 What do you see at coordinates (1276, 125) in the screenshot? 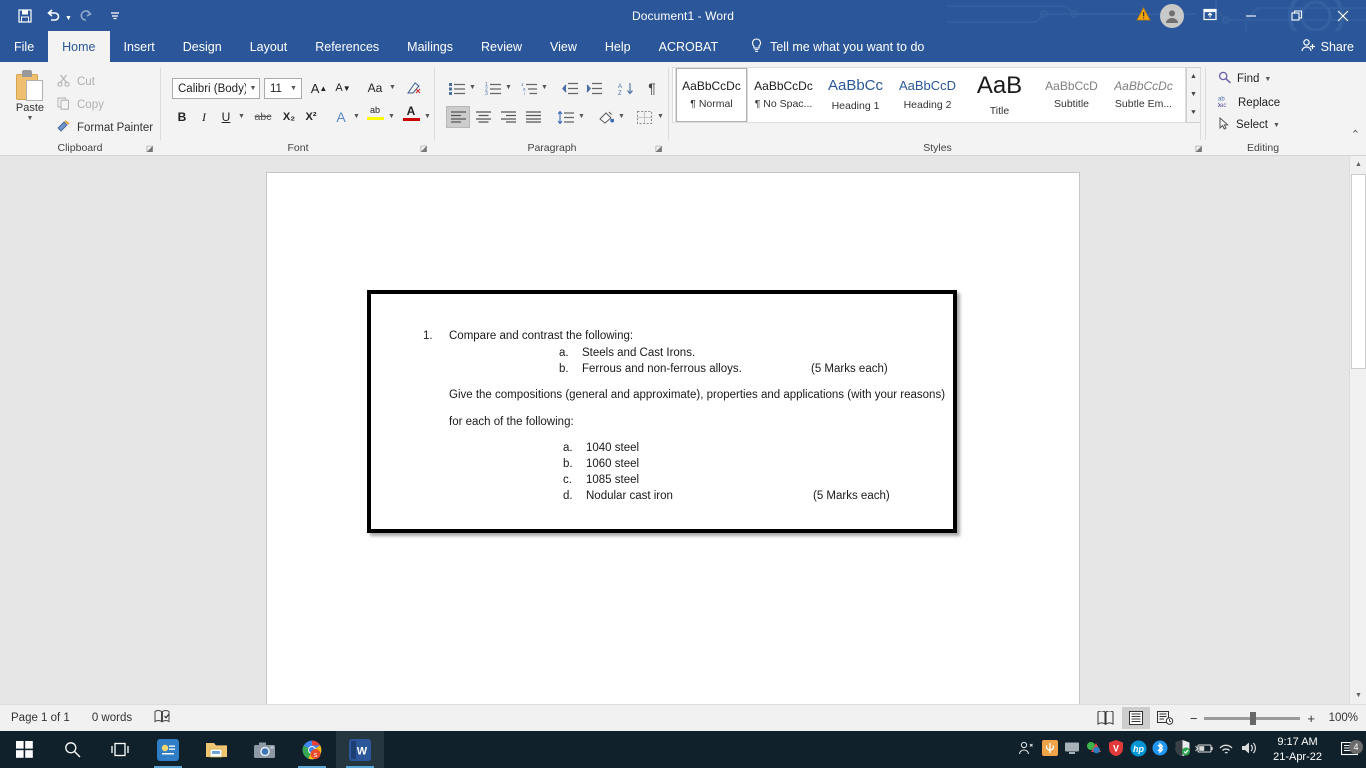
I see `select-dropdown-icon: ▼` at bounding box center [1276, 125].